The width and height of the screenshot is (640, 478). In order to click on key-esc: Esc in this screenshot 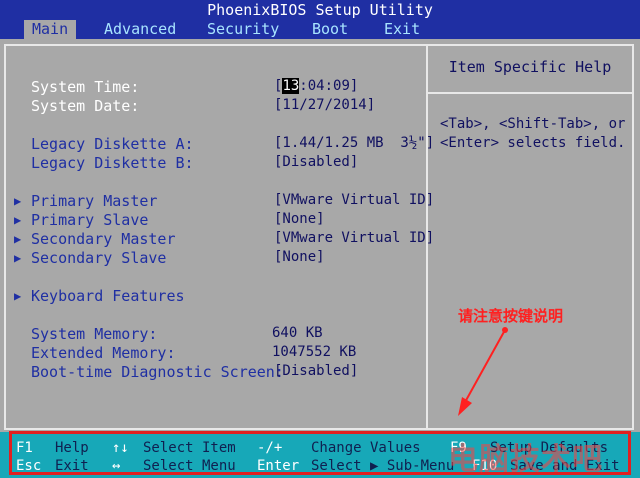, I will do `click(29, 466)`.